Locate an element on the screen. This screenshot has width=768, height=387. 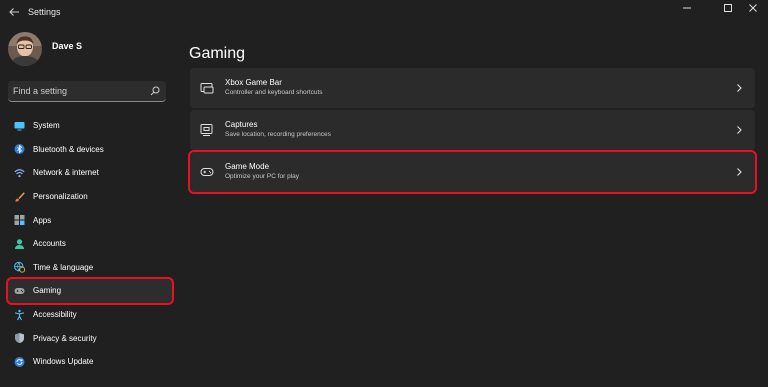
brush-icon is located at coordinates (19, 196).